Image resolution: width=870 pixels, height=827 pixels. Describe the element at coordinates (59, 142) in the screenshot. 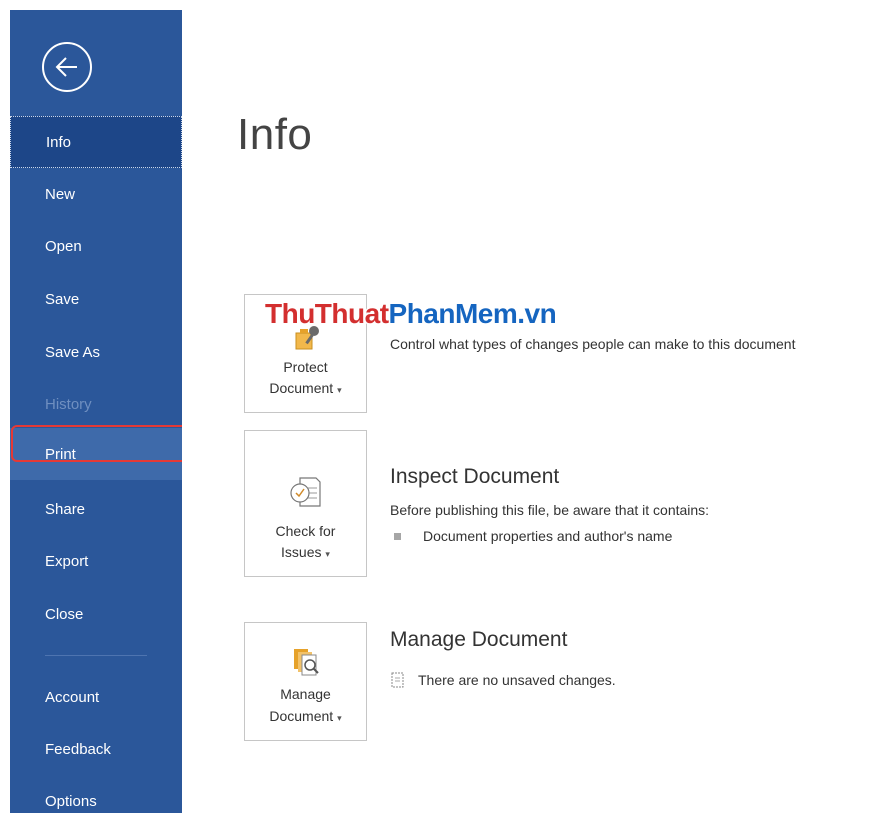

I see `nav-info-label: Info` at that location.